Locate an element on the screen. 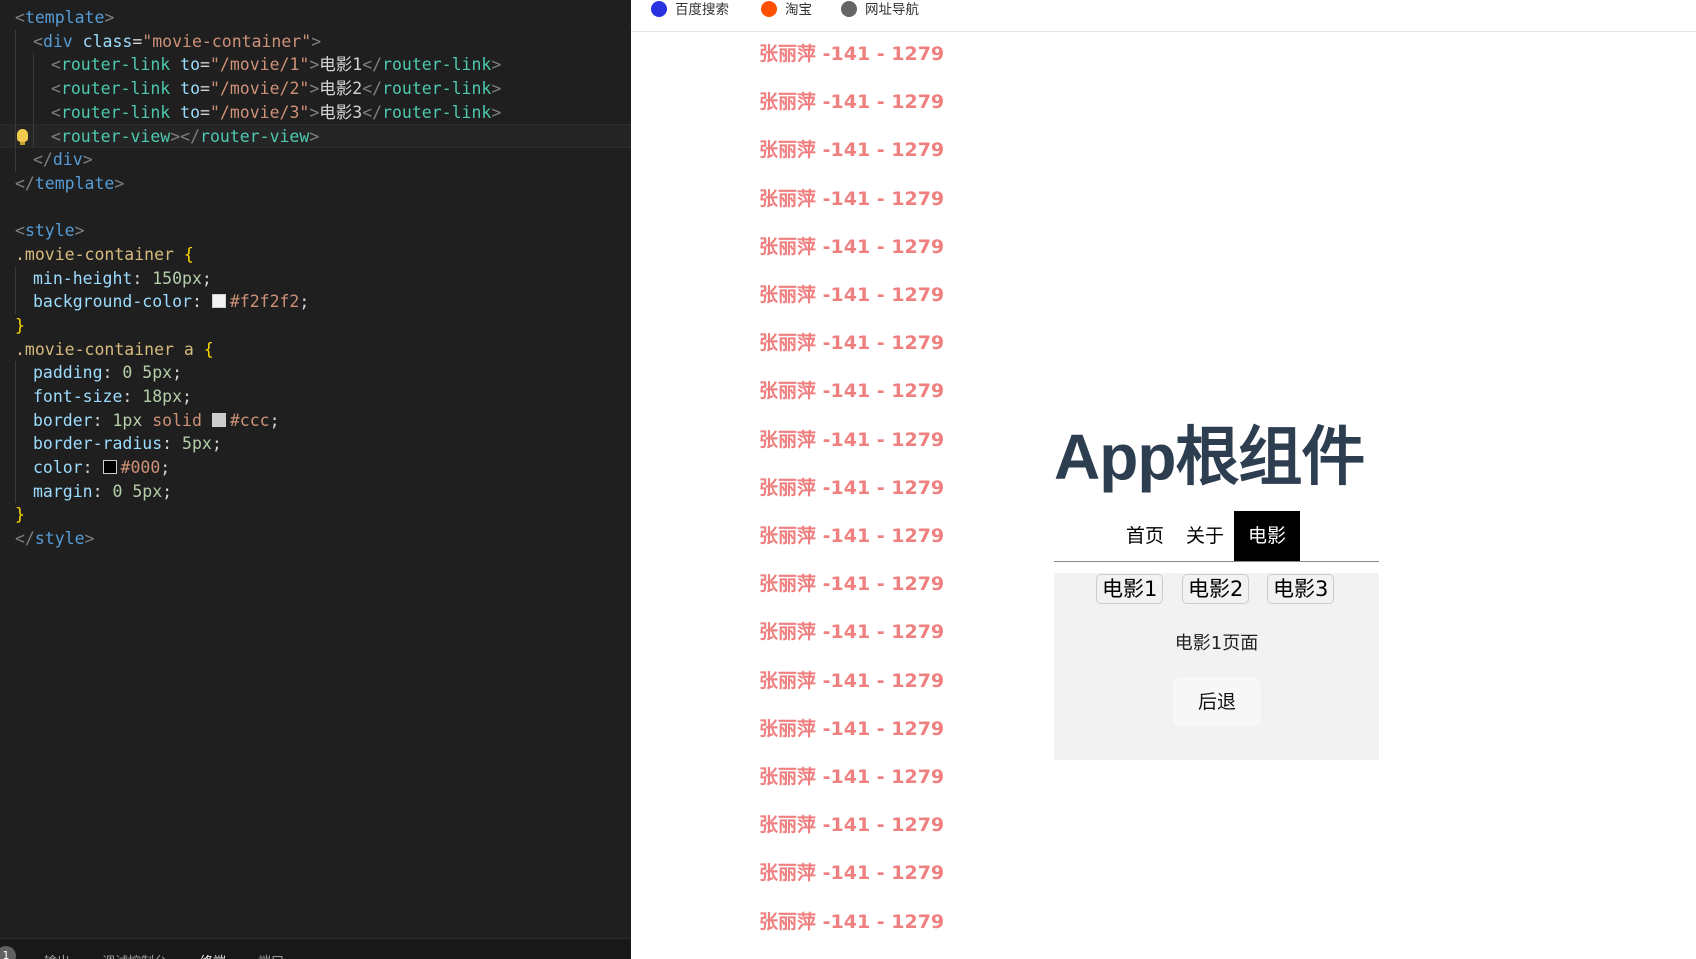 The height and width of the screenshot is (959, 1696). code-token: router-view is located at coordinates (255, 137).